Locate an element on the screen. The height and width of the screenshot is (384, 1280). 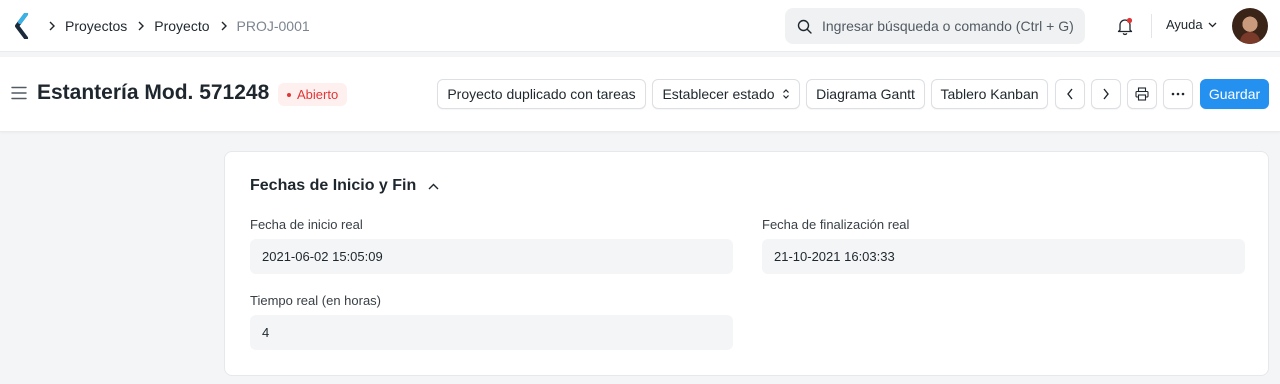
chevron-up-icon is located at coordinates (433, 186).